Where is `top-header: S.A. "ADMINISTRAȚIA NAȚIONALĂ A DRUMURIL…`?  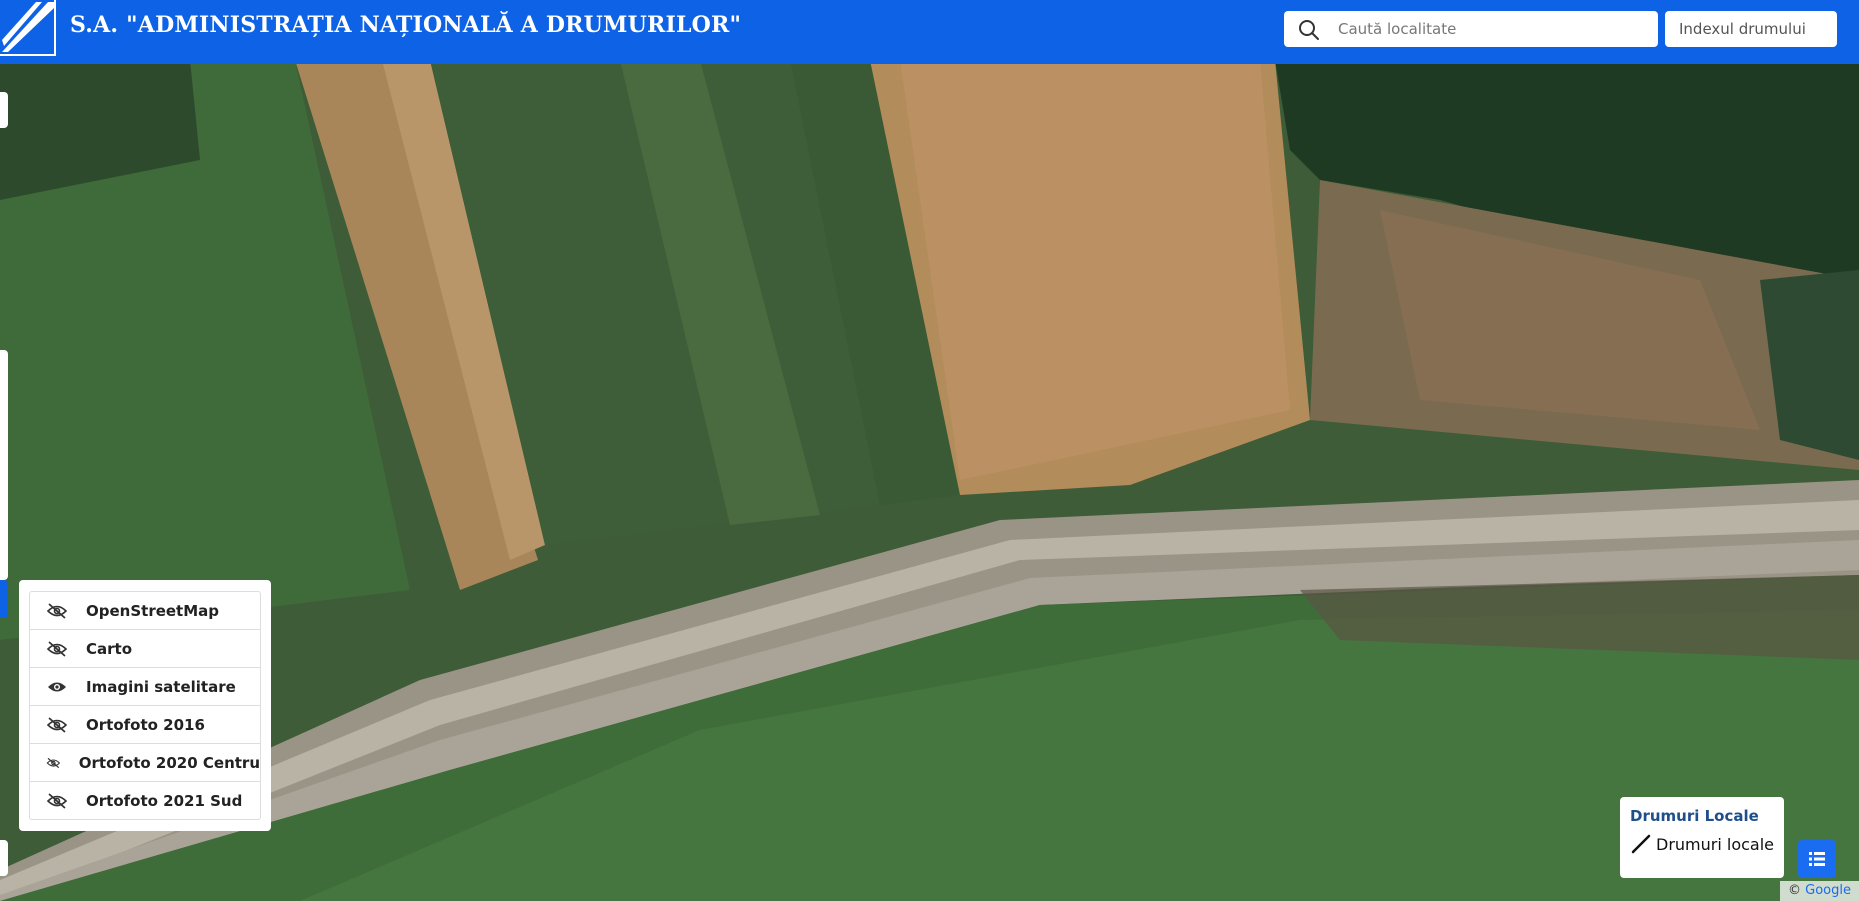
top-header: S.A. "ADMINISTRAȚIA NAȚIONALĂ A DRUMURIL… is located at coordinates (929, 32).